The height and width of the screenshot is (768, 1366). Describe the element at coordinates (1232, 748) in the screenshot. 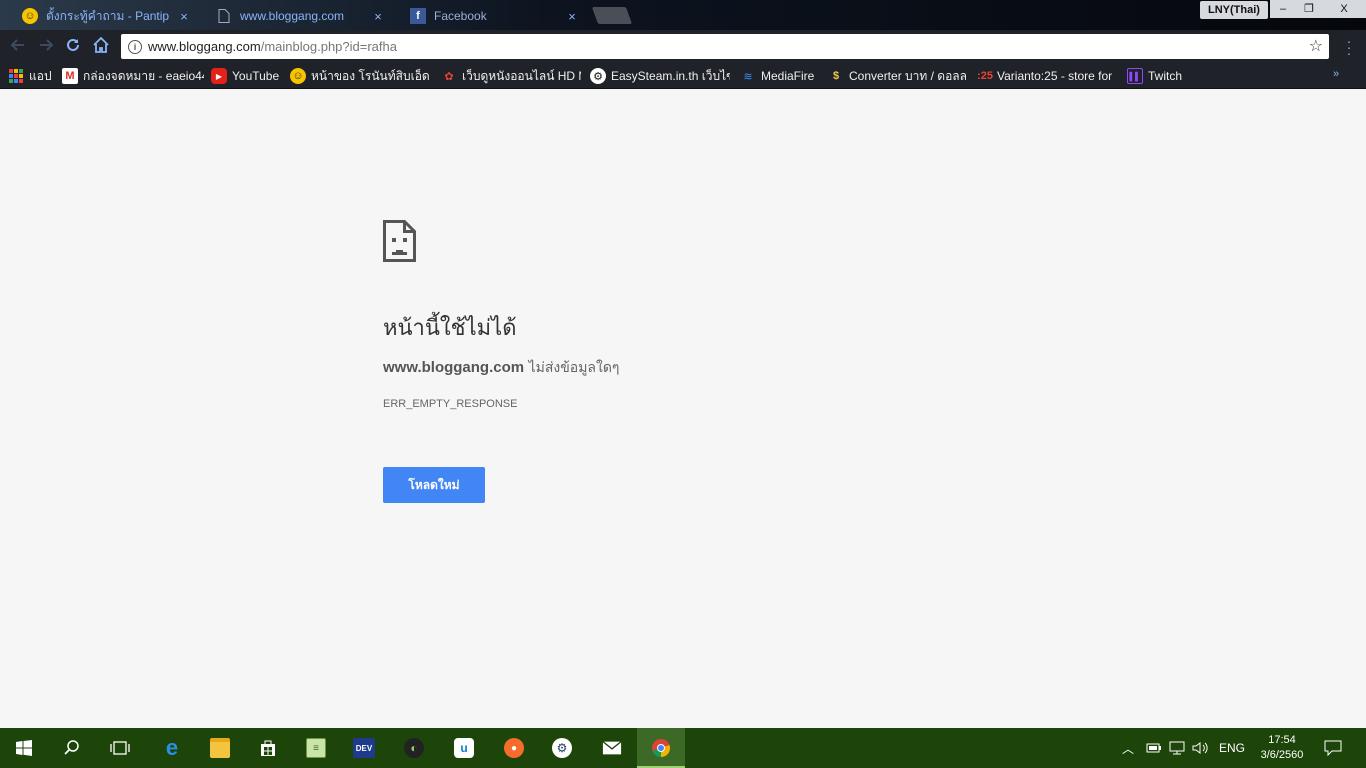

I see `input-language: ENG` at that location.